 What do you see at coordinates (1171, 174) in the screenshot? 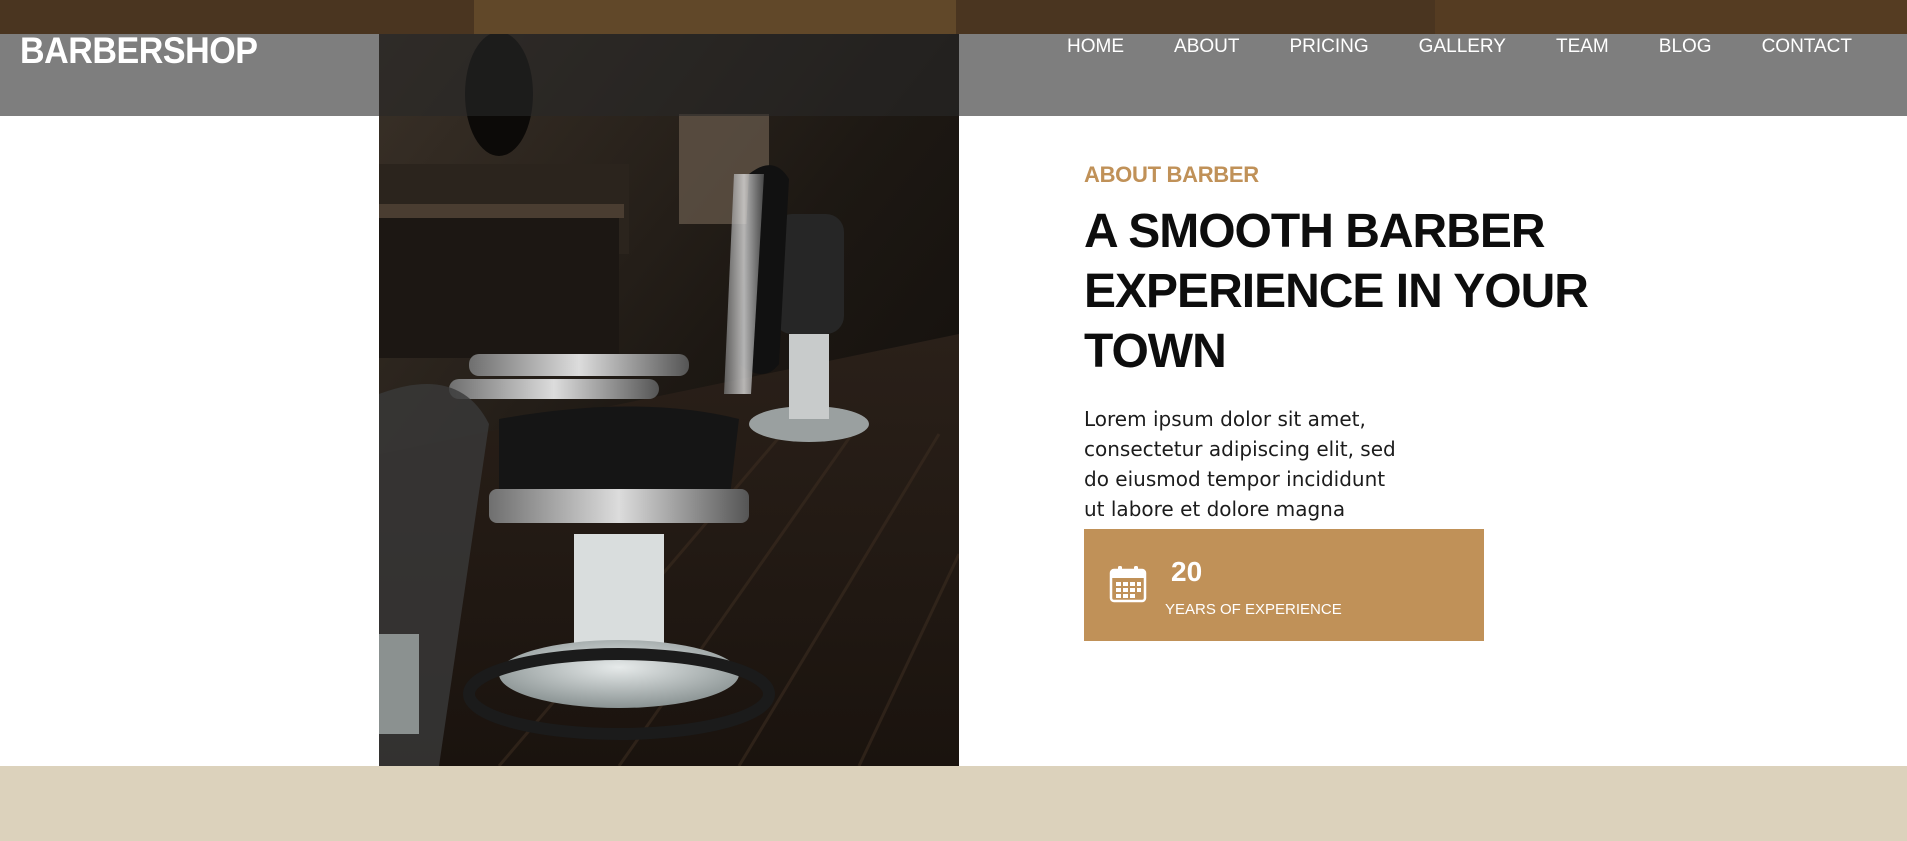
I see `section-eyebrow: ABOUT BARBER` at bounding box center [1171, 174].